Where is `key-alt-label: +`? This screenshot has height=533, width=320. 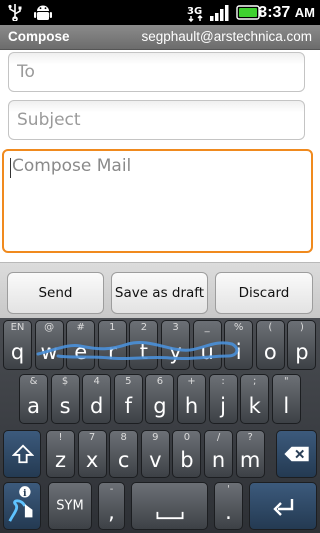 key-alt-label: + is located at coordinates (191, 381).